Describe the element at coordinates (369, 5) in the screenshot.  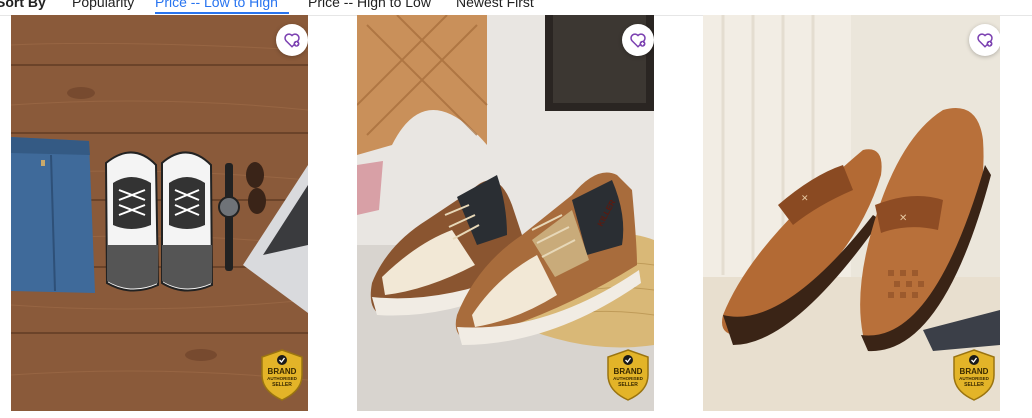
I see `sort-option-price-high-low: Price -- High to Low` at that location.